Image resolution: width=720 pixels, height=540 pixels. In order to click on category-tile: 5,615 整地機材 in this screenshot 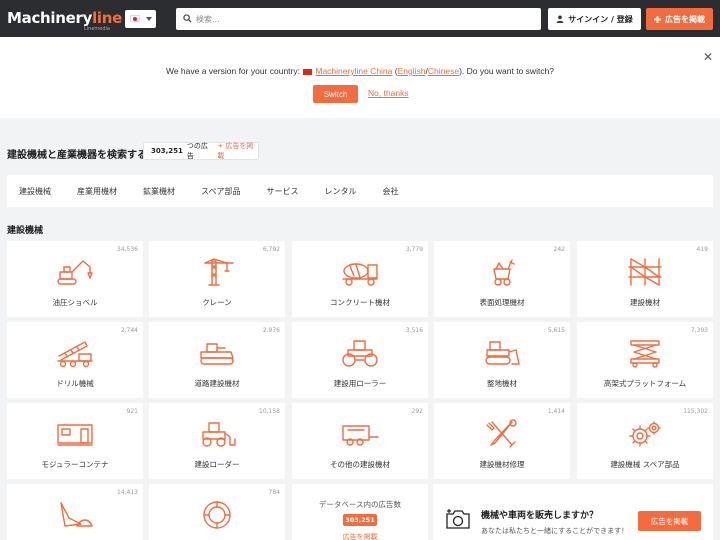, I will do `click(502, 360)`.